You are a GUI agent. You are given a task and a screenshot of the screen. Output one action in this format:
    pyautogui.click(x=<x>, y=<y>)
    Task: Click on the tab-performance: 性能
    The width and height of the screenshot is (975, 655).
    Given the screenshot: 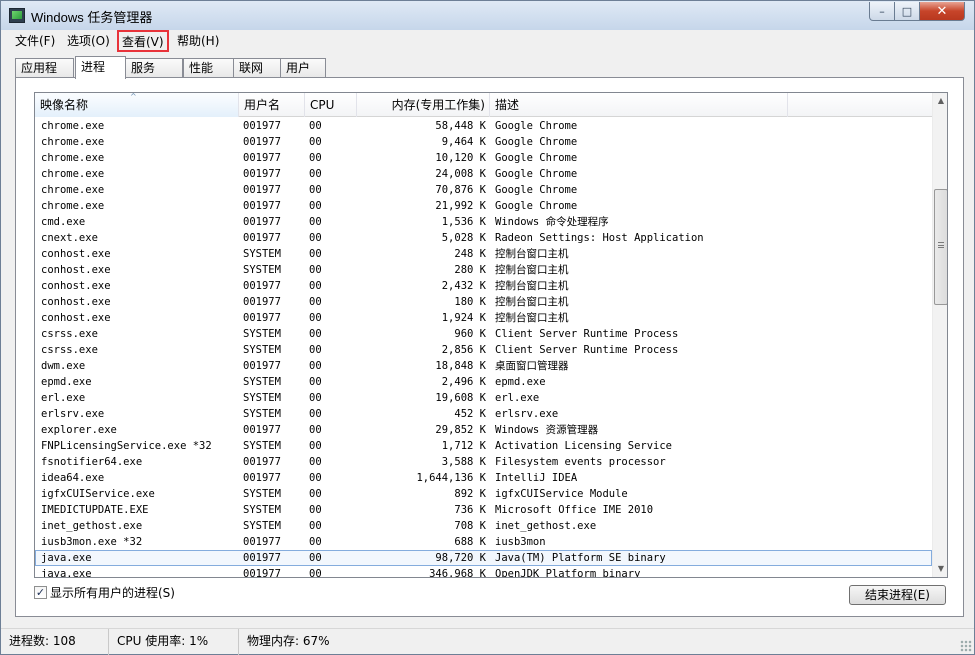 What is the action you would take?
    pyautogui.click(x=208, y=68)
    